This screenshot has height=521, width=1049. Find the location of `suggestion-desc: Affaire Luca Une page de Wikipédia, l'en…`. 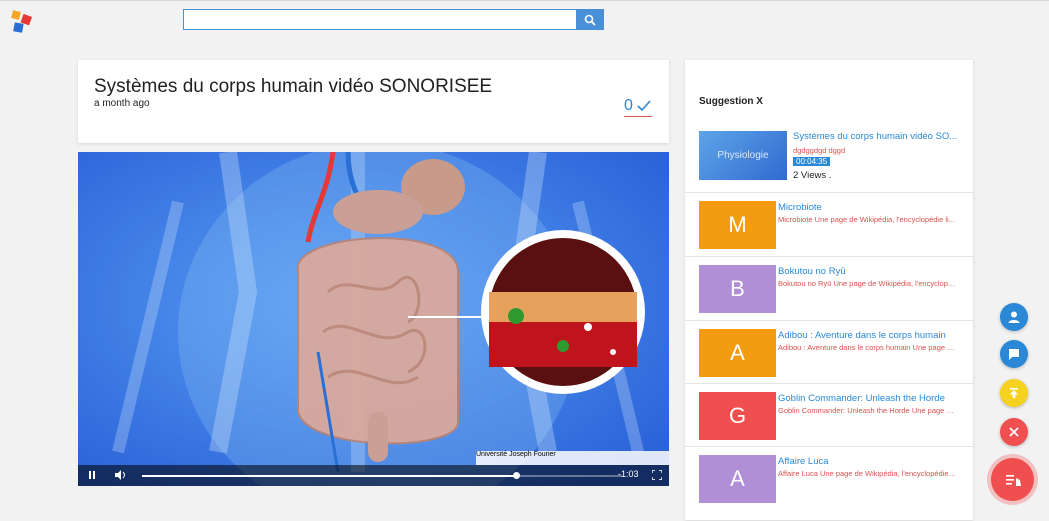

suggestion-desc: Affaire Luca Une page de Wikipédia, l'en… is located at coordinates (868, 473).